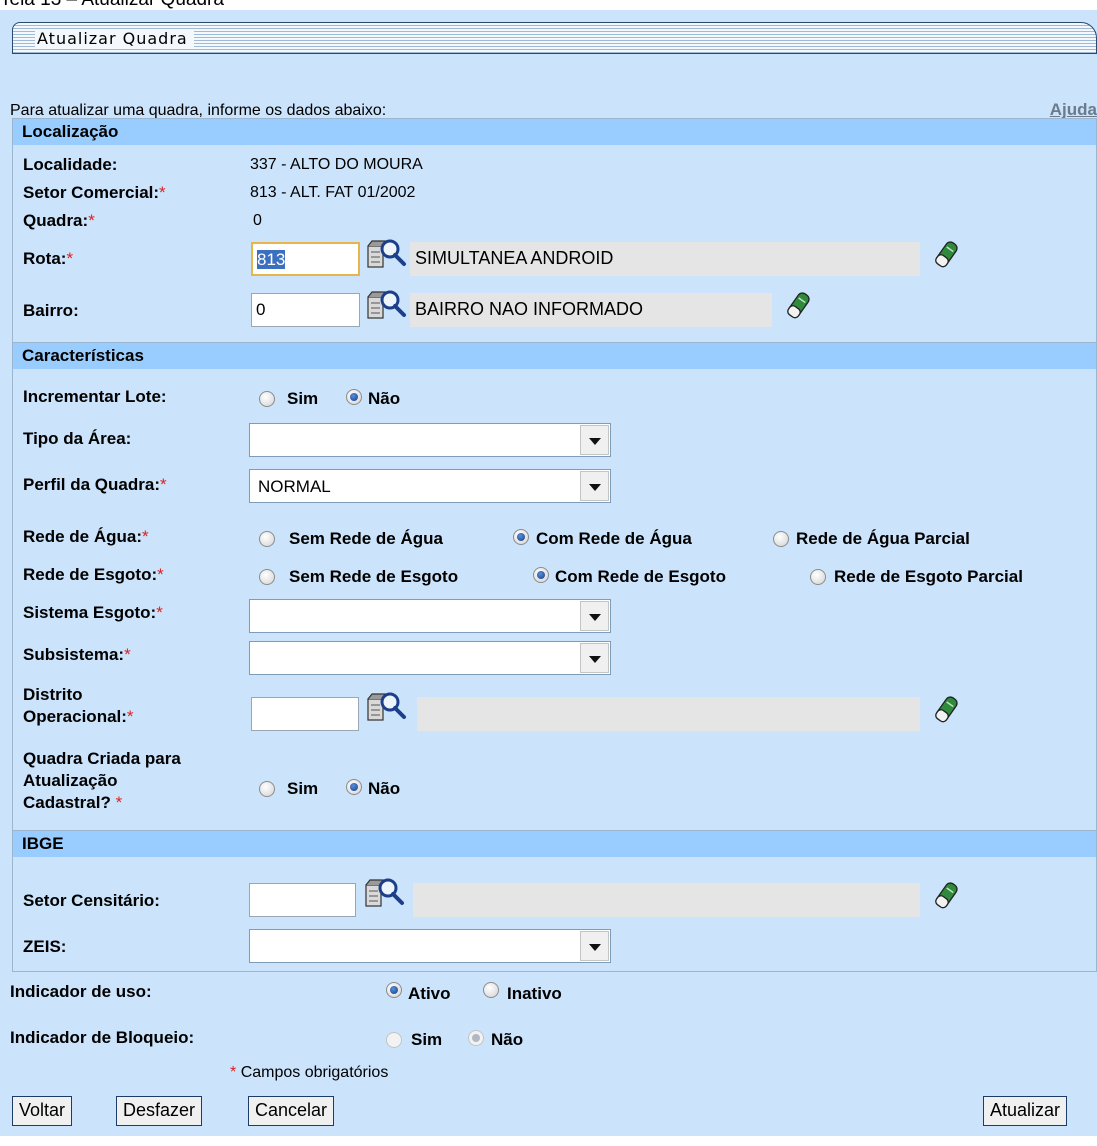  What do you see at coordinates (78, 716) in the screenshot?
I see `distrito-label-line2: Operacional:*` at bounding box center [78, 716].